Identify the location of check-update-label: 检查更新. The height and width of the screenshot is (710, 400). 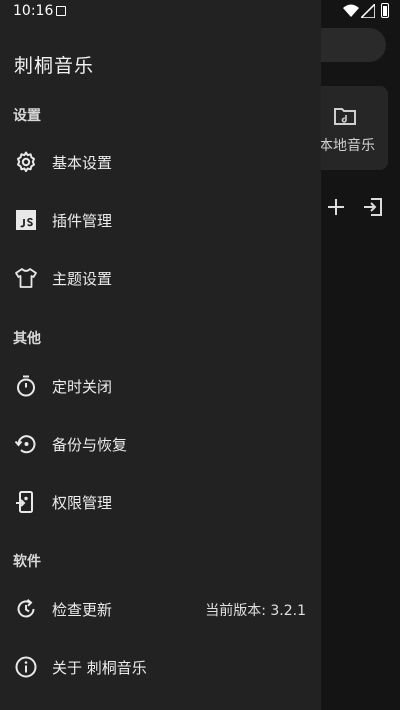
(82, 610).